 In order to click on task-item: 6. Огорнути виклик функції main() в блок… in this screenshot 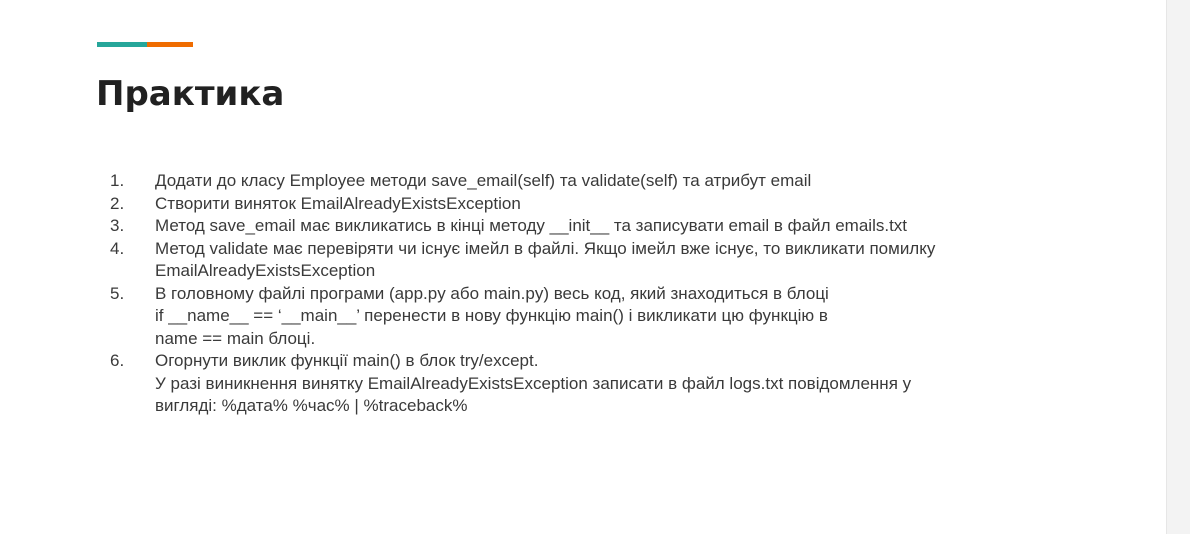, I will do `click(610, 384)`.